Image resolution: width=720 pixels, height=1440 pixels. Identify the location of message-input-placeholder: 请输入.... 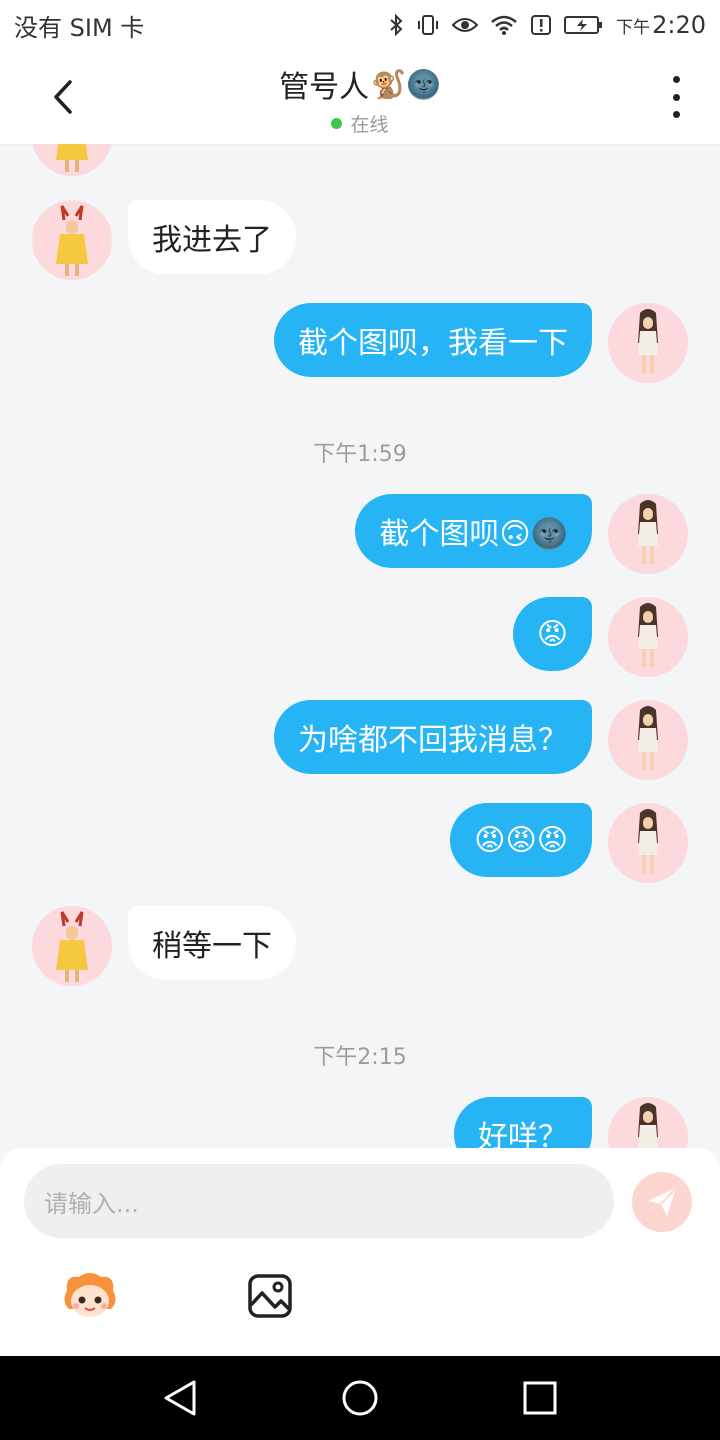
(91, 1203).